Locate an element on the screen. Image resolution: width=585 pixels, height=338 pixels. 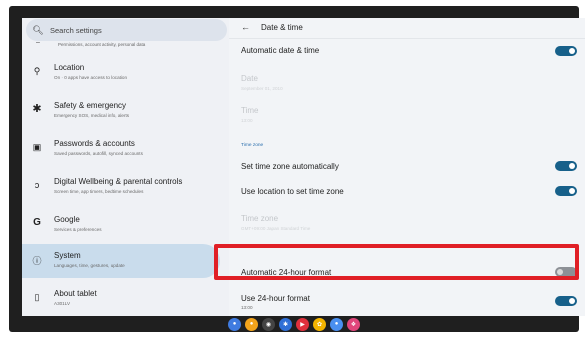
red-app-icon: ▶ is located at coordinates (302, 324).